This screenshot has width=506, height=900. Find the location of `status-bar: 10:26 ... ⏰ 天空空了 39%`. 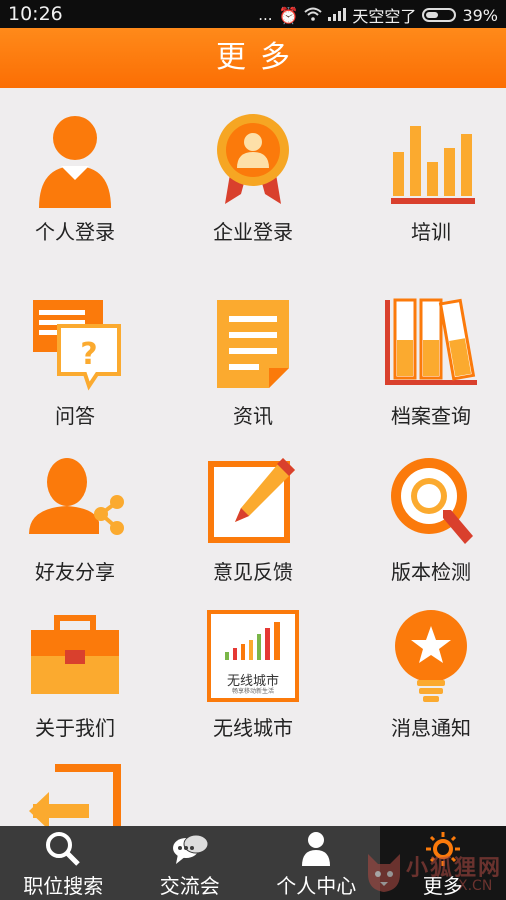

status-bar: 10:26 ... ⏰ 天空空了 39% is located at coordinates (253, 14).